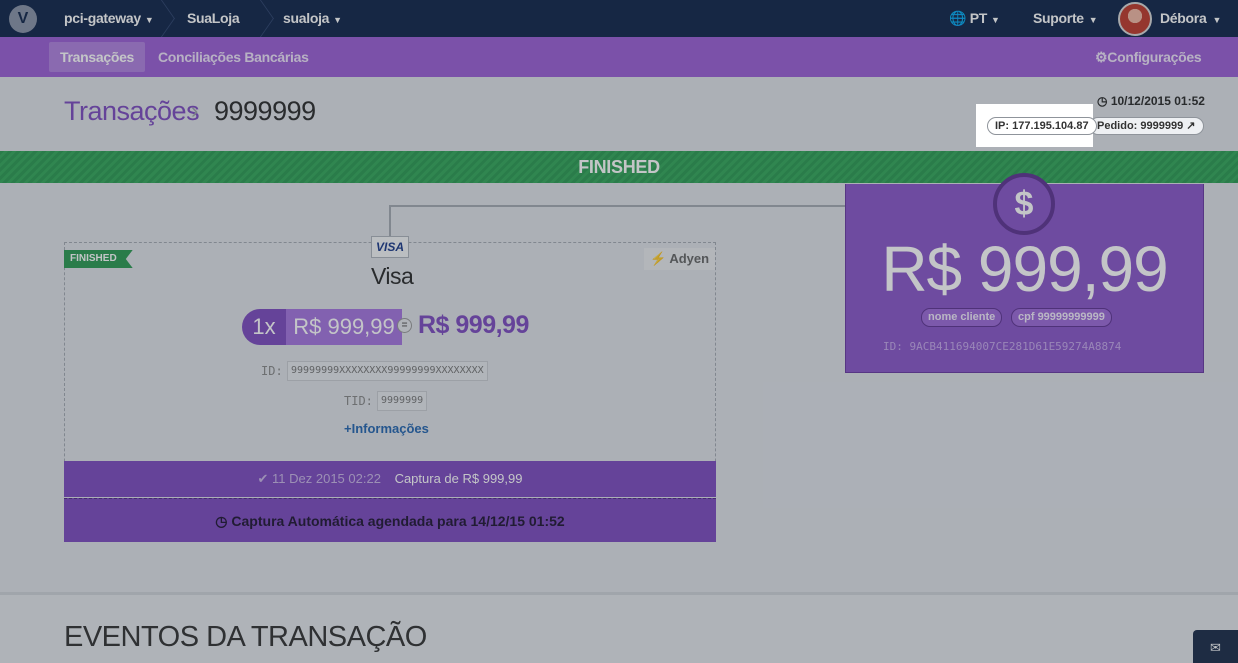  I want to click on capture-text: Captura de R$ 999,99, so click(458, 478).